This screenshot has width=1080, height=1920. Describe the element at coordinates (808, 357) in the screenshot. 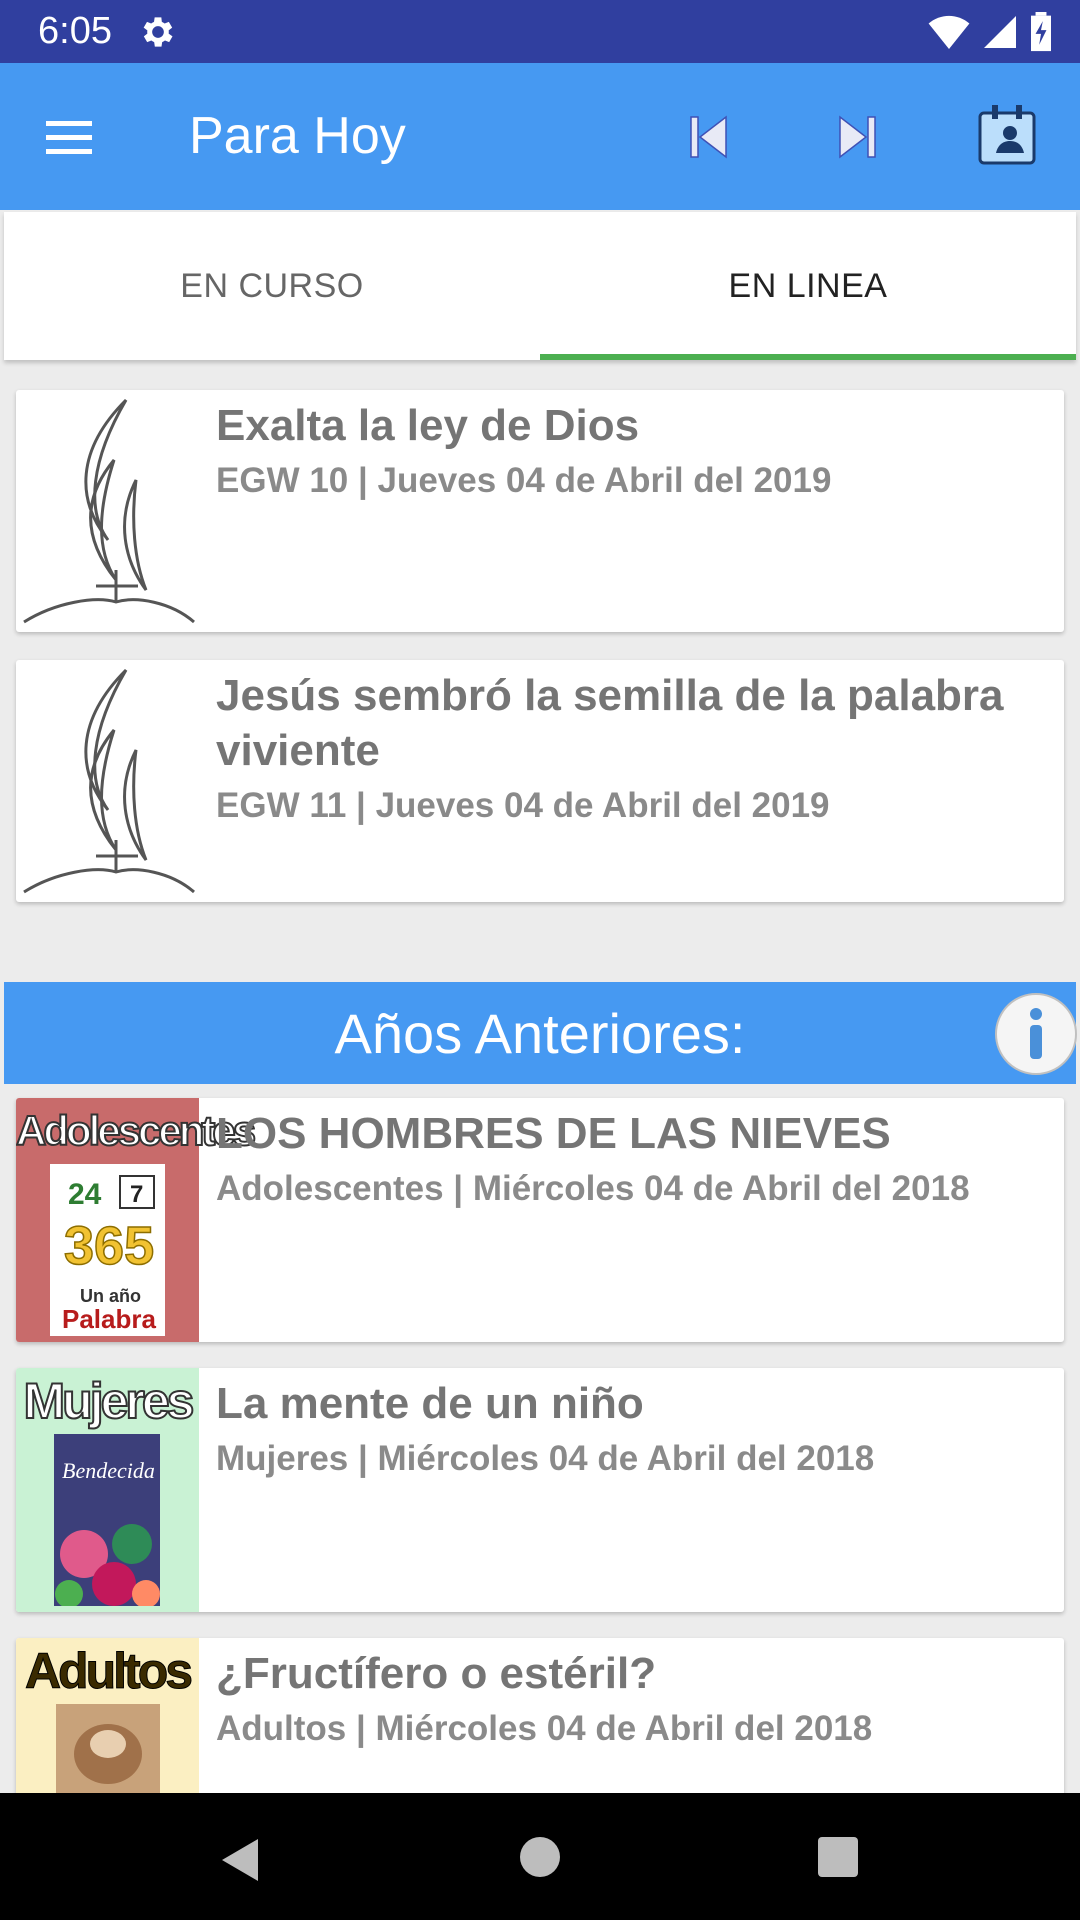

I see `tab-indicator` at that location.